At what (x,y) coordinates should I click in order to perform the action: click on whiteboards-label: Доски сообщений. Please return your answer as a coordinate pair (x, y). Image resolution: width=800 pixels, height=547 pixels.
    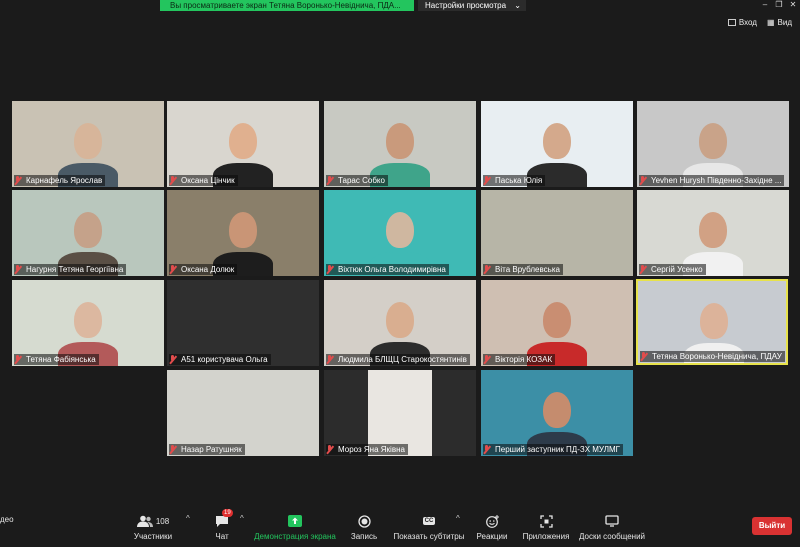
    Looking at the image, I should click on (611, 536).